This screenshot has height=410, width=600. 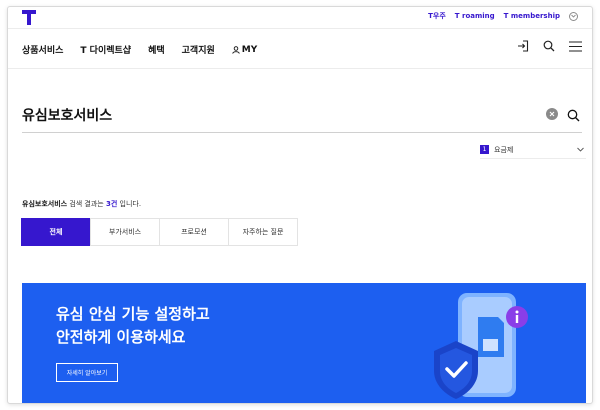 What do you see at coordinates (300, 18) in the screenshot?
I see `utility-bar: T우주 T roaming T membership` at bounding box center [300, 18].